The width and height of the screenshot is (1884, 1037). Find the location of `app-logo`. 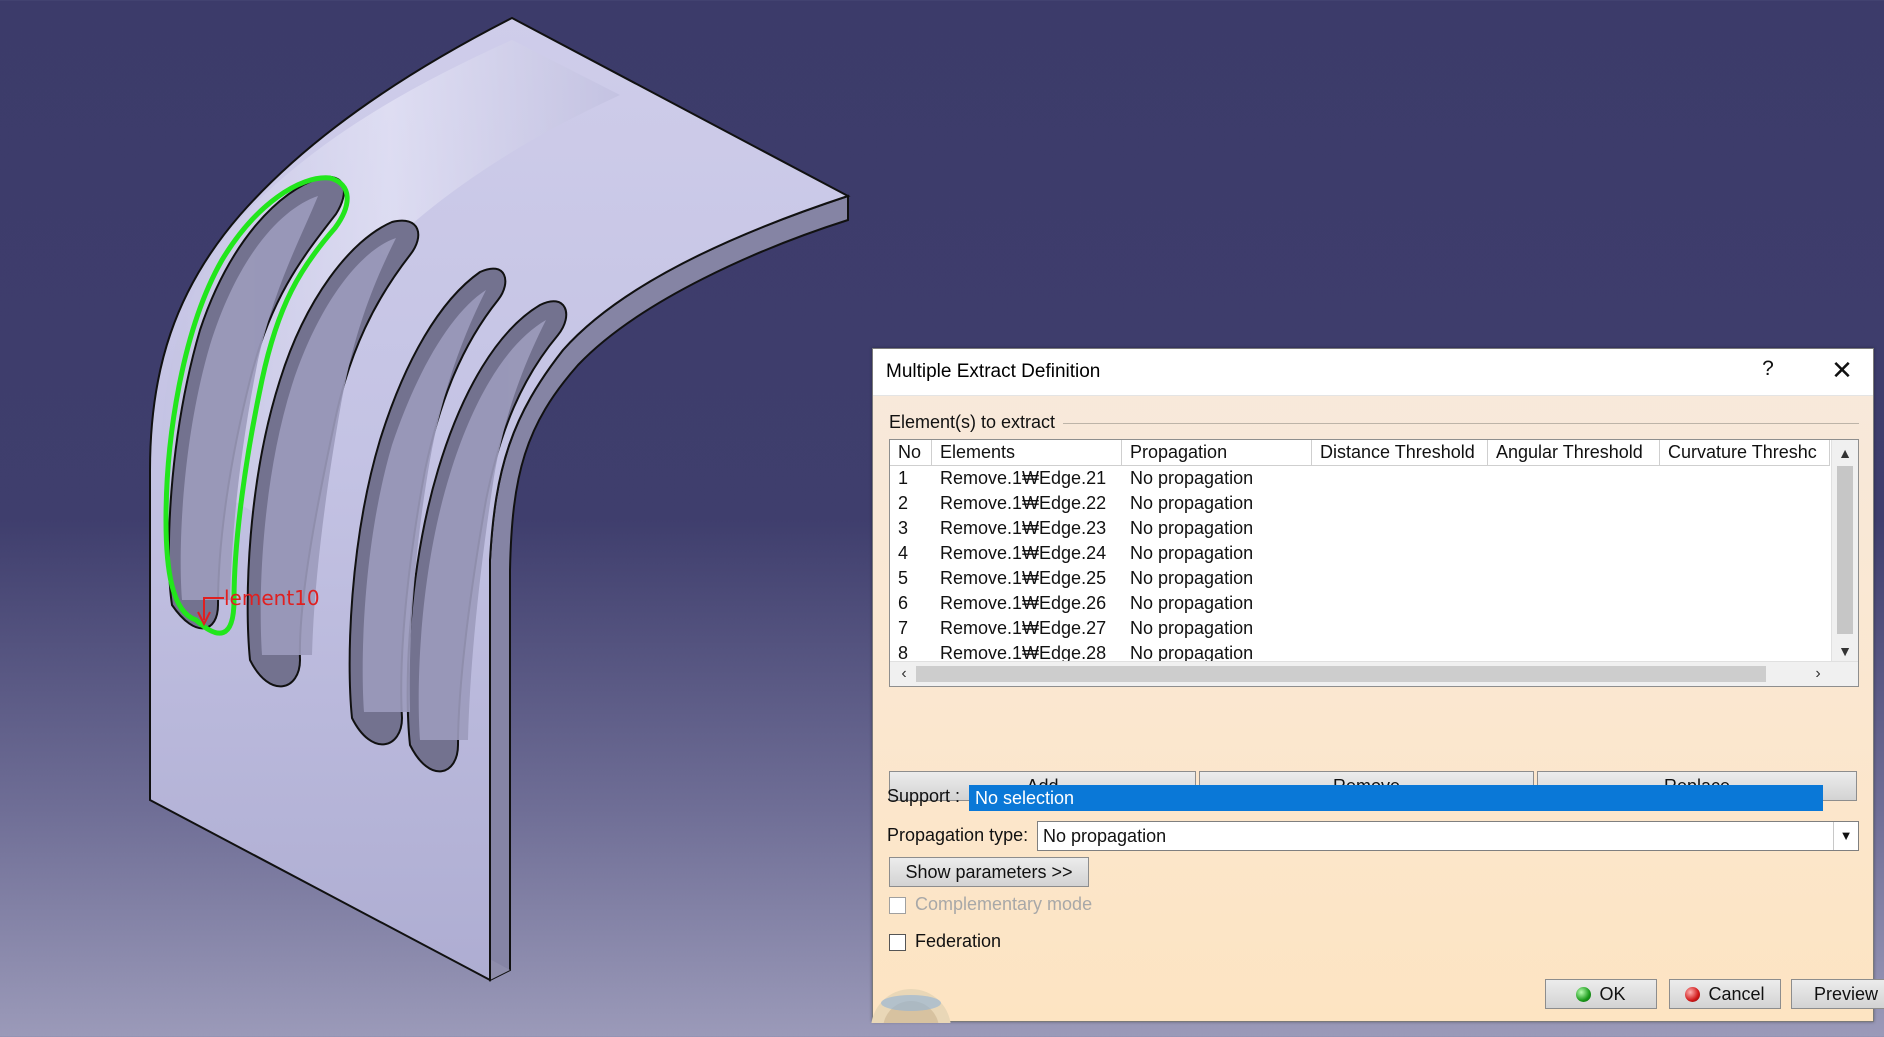

app-logo is located at coordinates (911, 993).